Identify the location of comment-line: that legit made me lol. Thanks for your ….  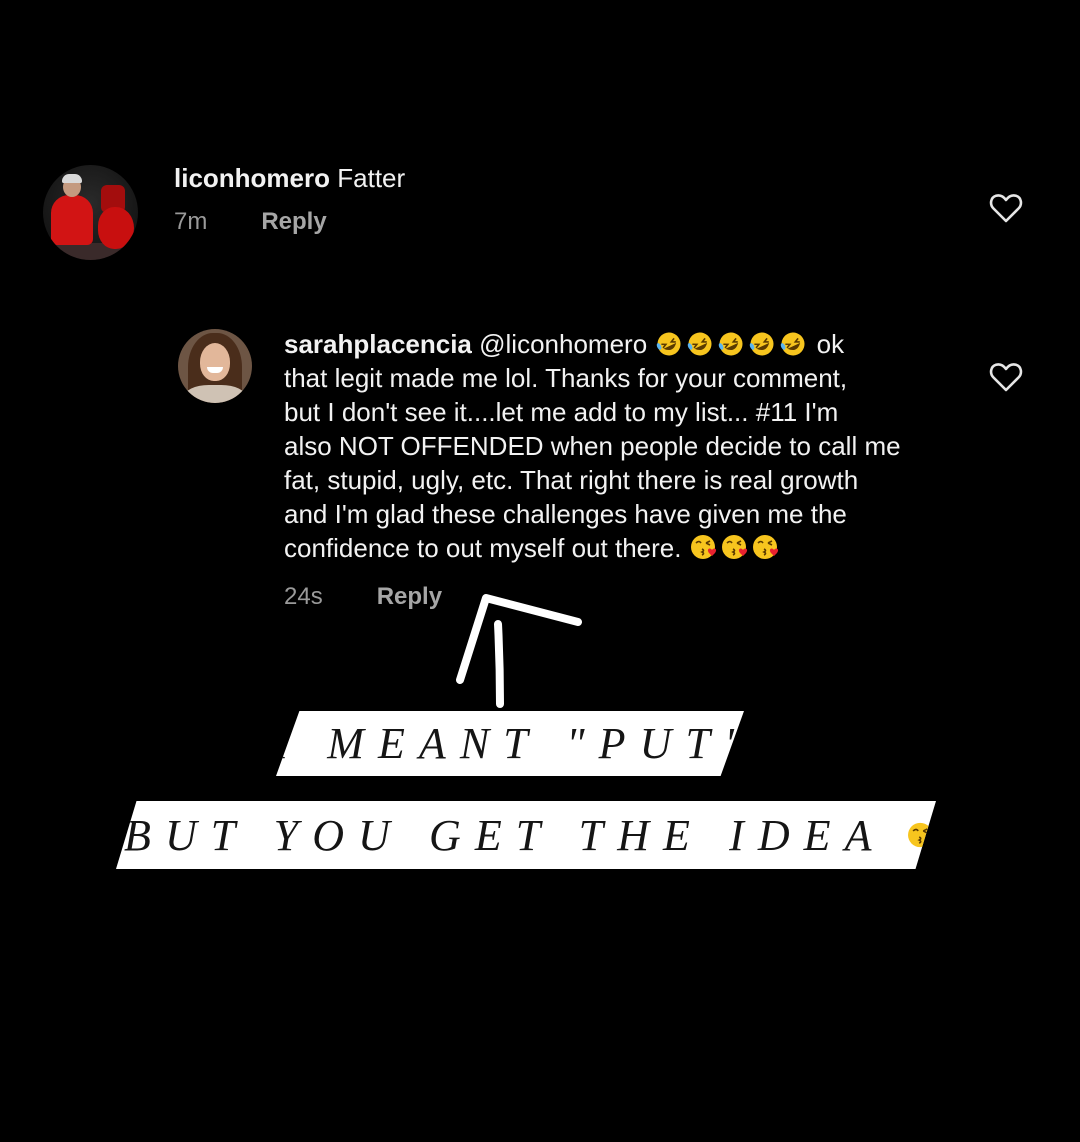
(566, 378).